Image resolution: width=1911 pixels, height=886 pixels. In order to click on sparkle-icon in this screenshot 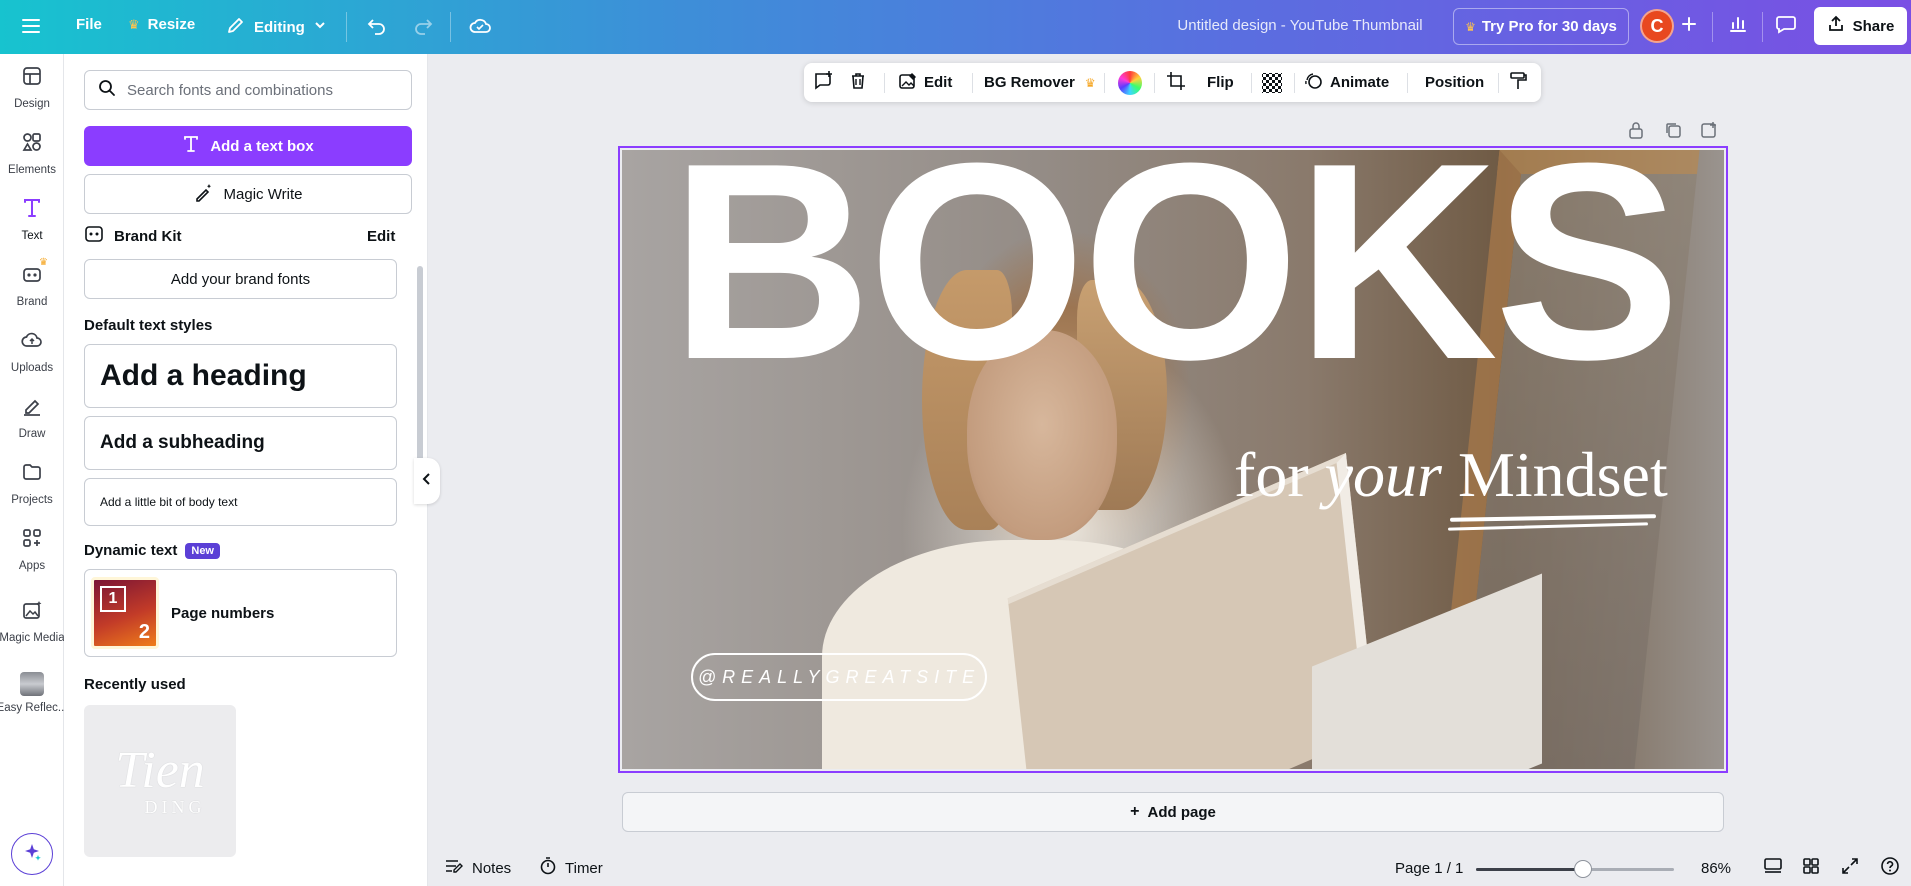, I will do `click(32, 854)`.